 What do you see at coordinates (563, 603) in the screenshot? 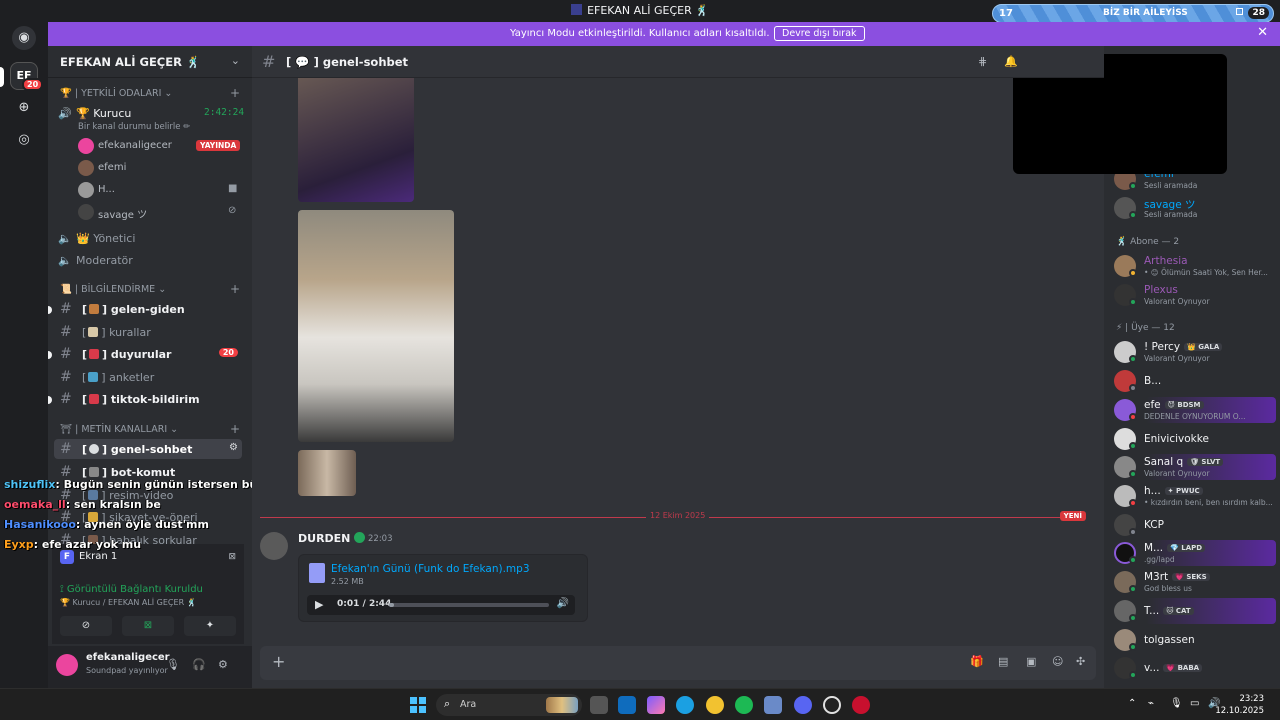
I see `volume-icon: 🔊` at bounding box center [563, 603].